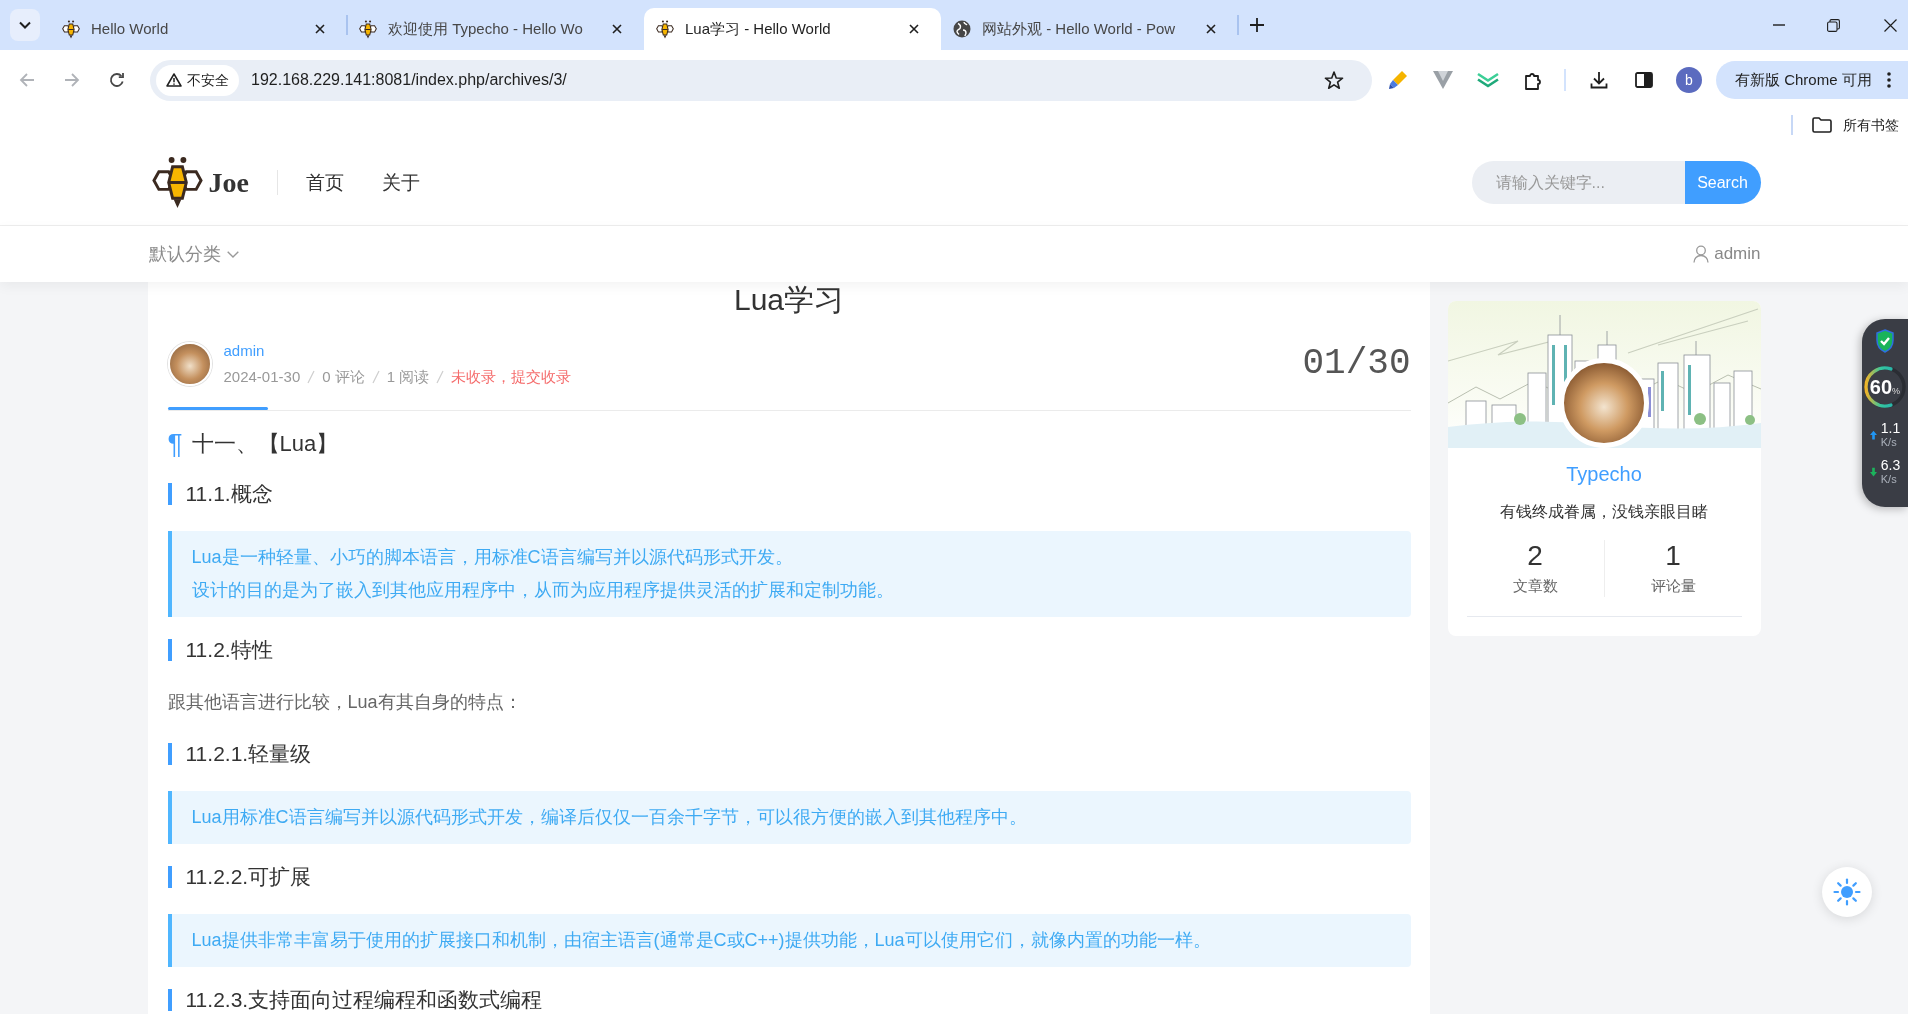 This screenshot has height=1014, width=1908. Describe the element at coordinates (197, 80) in the screenshot. I see `security-chip: 不安全` at that location.